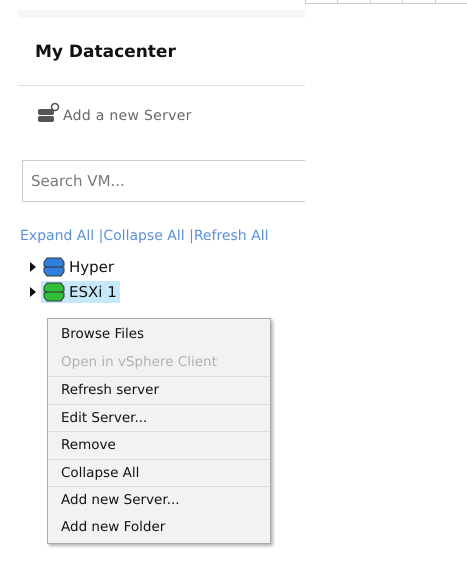  I want to click on menu-item: Remove, so click(159, 444).